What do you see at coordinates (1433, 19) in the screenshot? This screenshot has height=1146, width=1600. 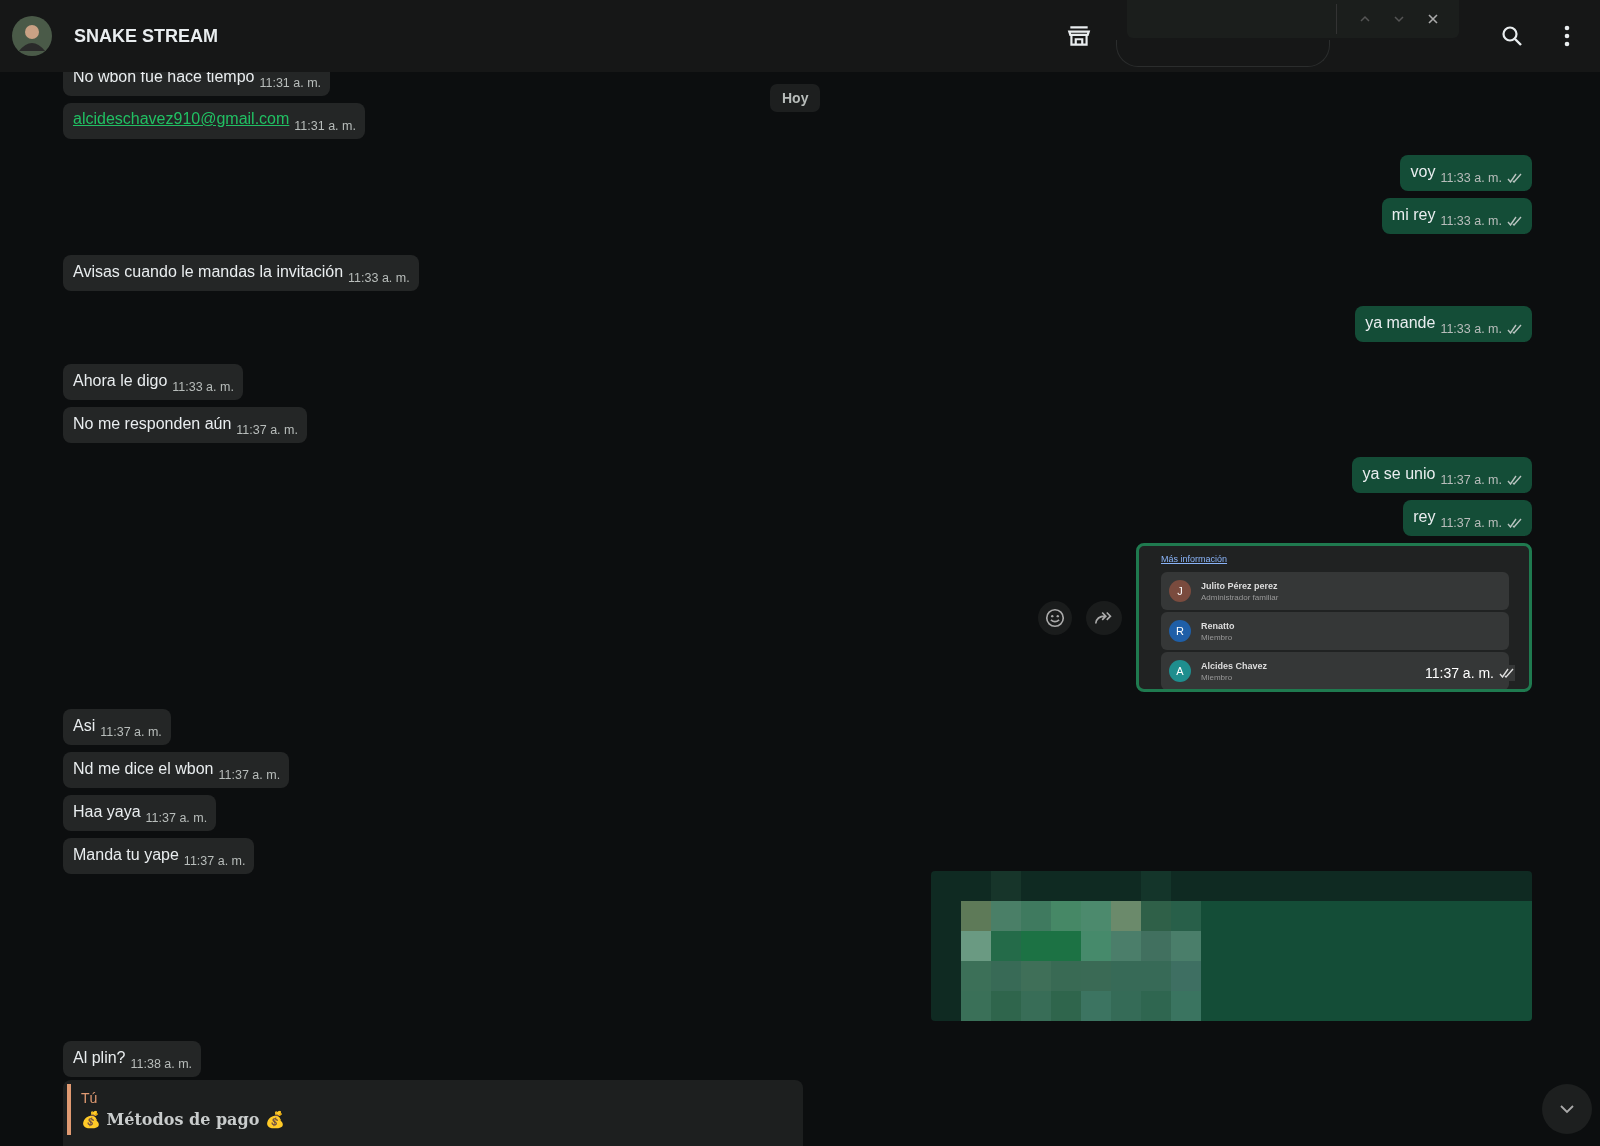 I see `close-icon` at bounding box center [1433, 19].